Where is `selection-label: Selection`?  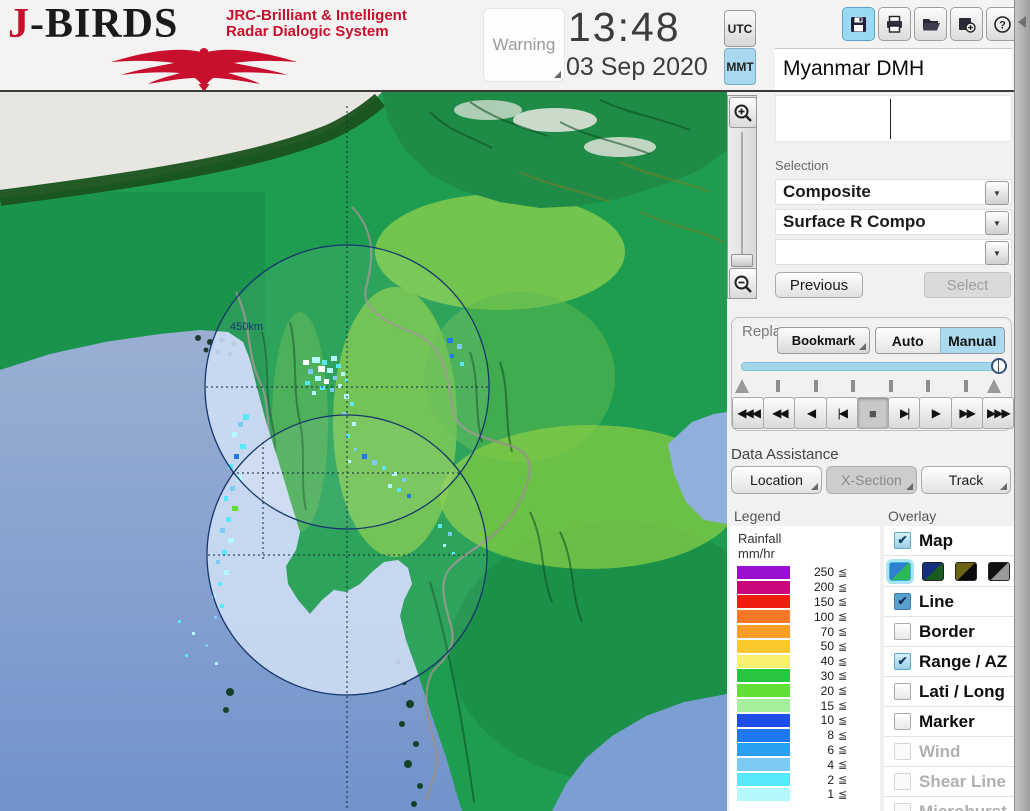 selection-label: Selection is located at coordinates (802, 165).